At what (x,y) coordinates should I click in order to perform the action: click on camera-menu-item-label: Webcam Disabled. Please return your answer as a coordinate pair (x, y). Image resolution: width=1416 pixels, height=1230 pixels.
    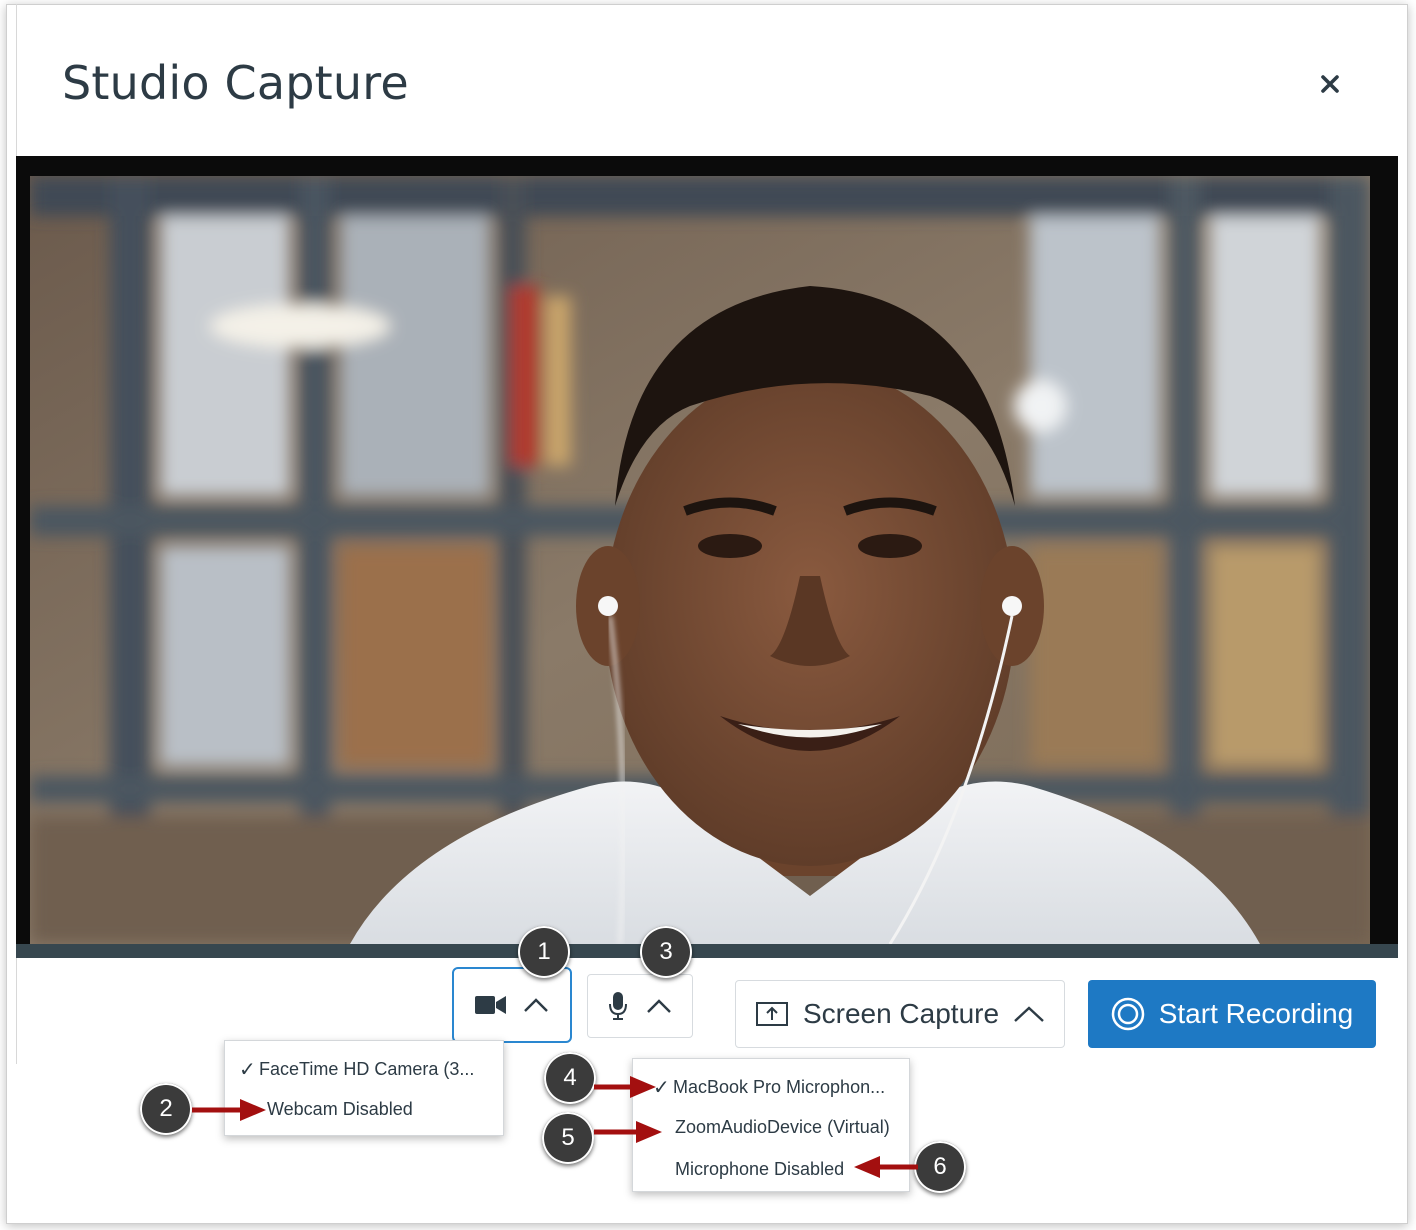
    Looking at the image, I should click on (340, 1109).